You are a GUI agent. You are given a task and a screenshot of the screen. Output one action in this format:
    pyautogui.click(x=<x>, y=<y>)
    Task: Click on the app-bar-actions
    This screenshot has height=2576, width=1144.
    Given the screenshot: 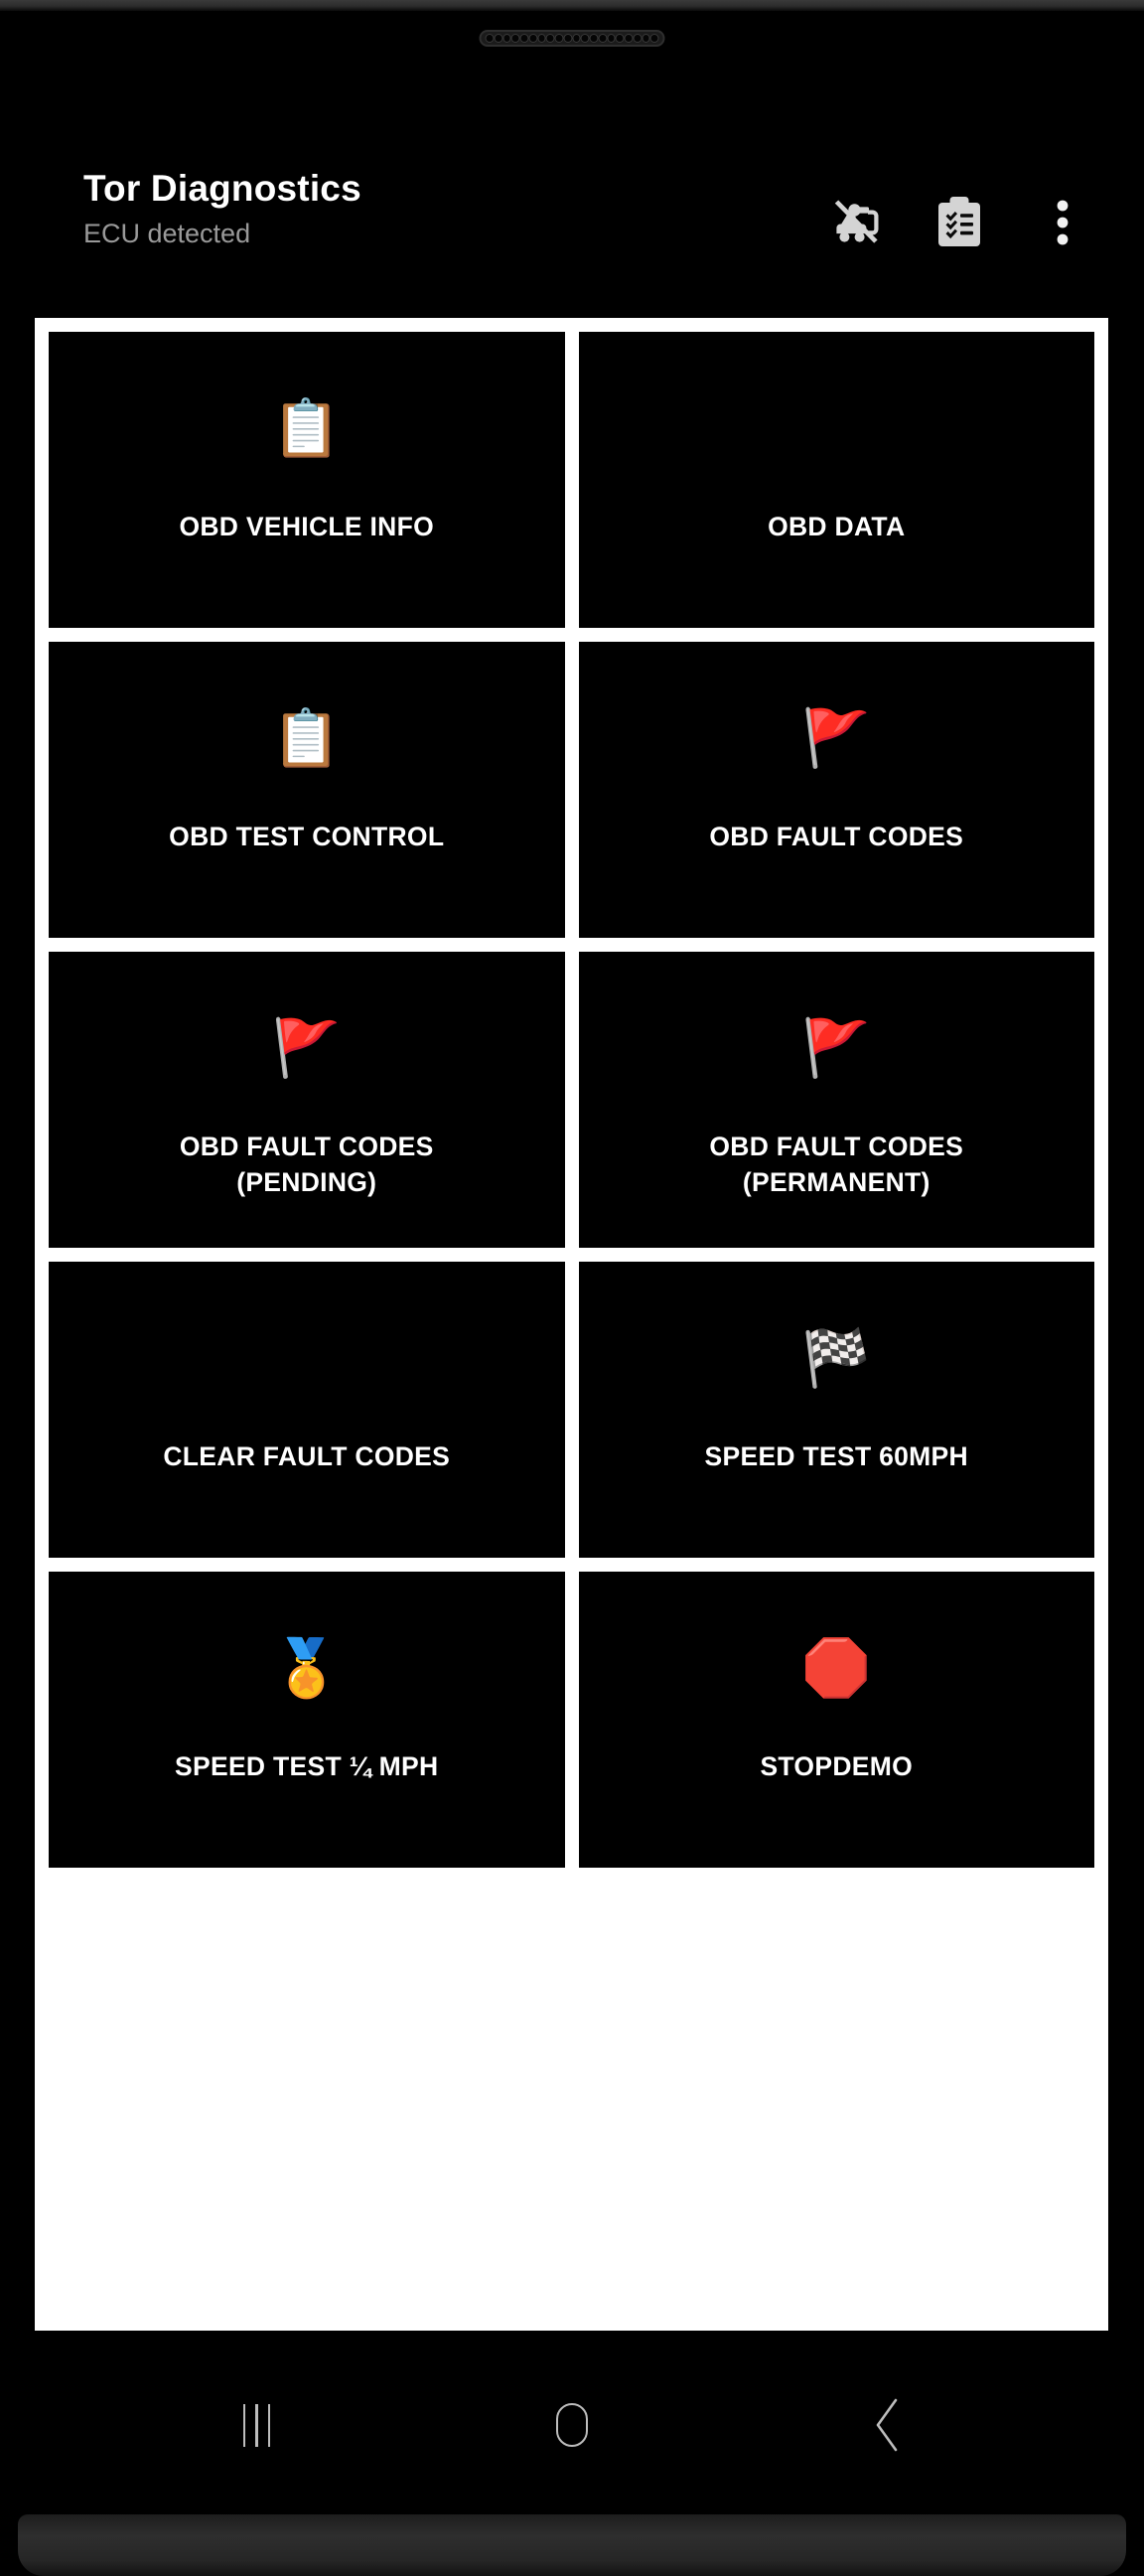 What is the action you would take?
    pyautogui.click(x=959, y=222)
    